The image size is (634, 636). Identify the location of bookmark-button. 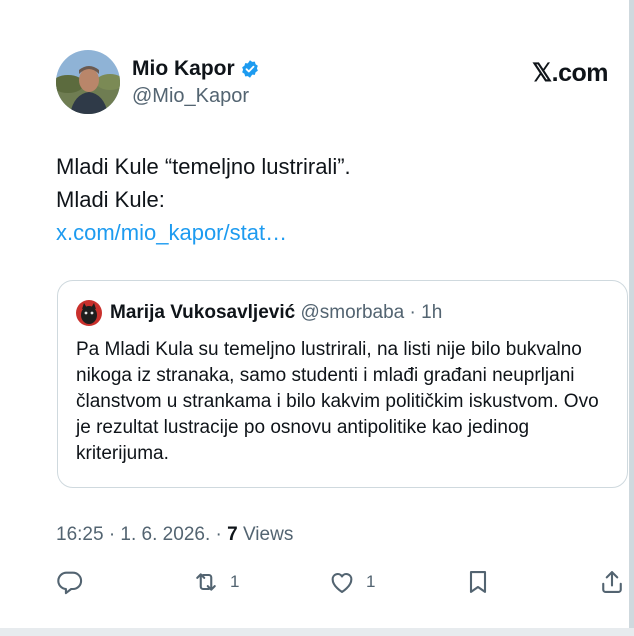
(478, 582).